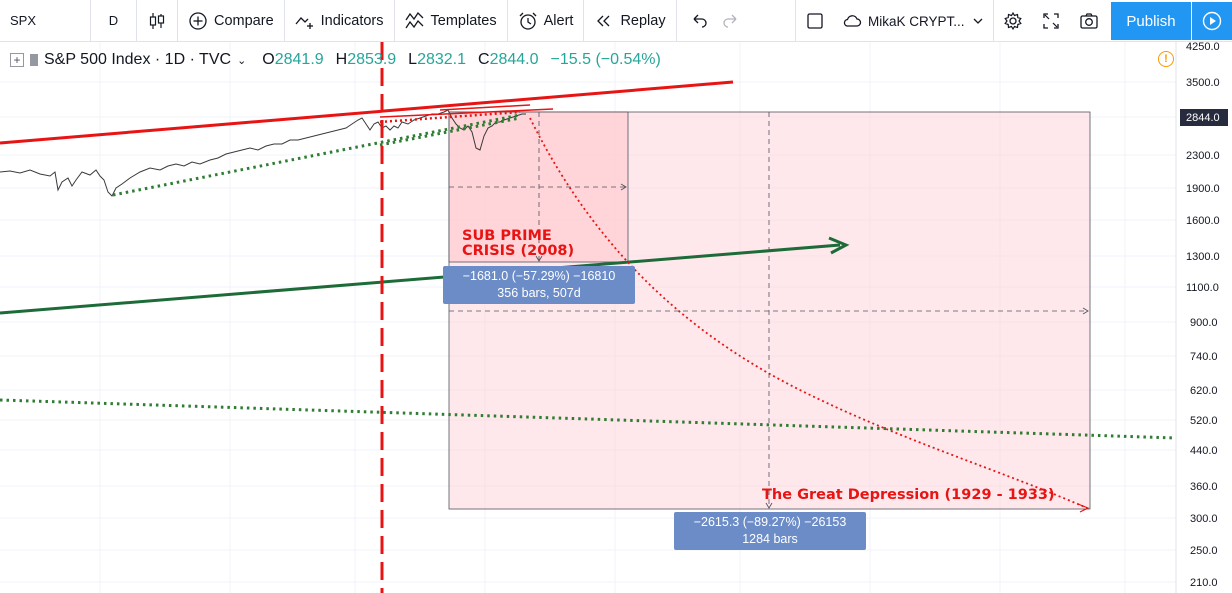 The image size is (1232, 593). I want to click on gear-icon, so click(1013, 21).